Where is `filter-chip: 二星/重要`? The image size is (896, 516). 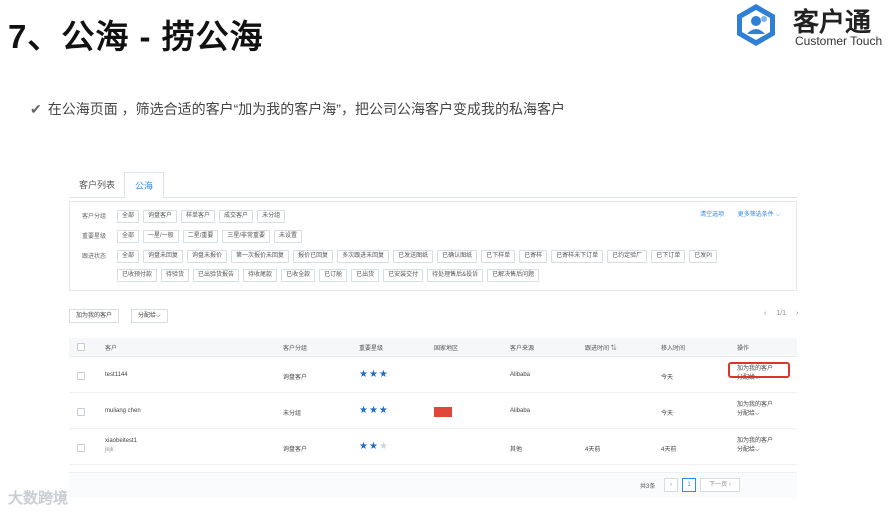 filter-chip: 二星/重要 is located at coordinates (200, 236).